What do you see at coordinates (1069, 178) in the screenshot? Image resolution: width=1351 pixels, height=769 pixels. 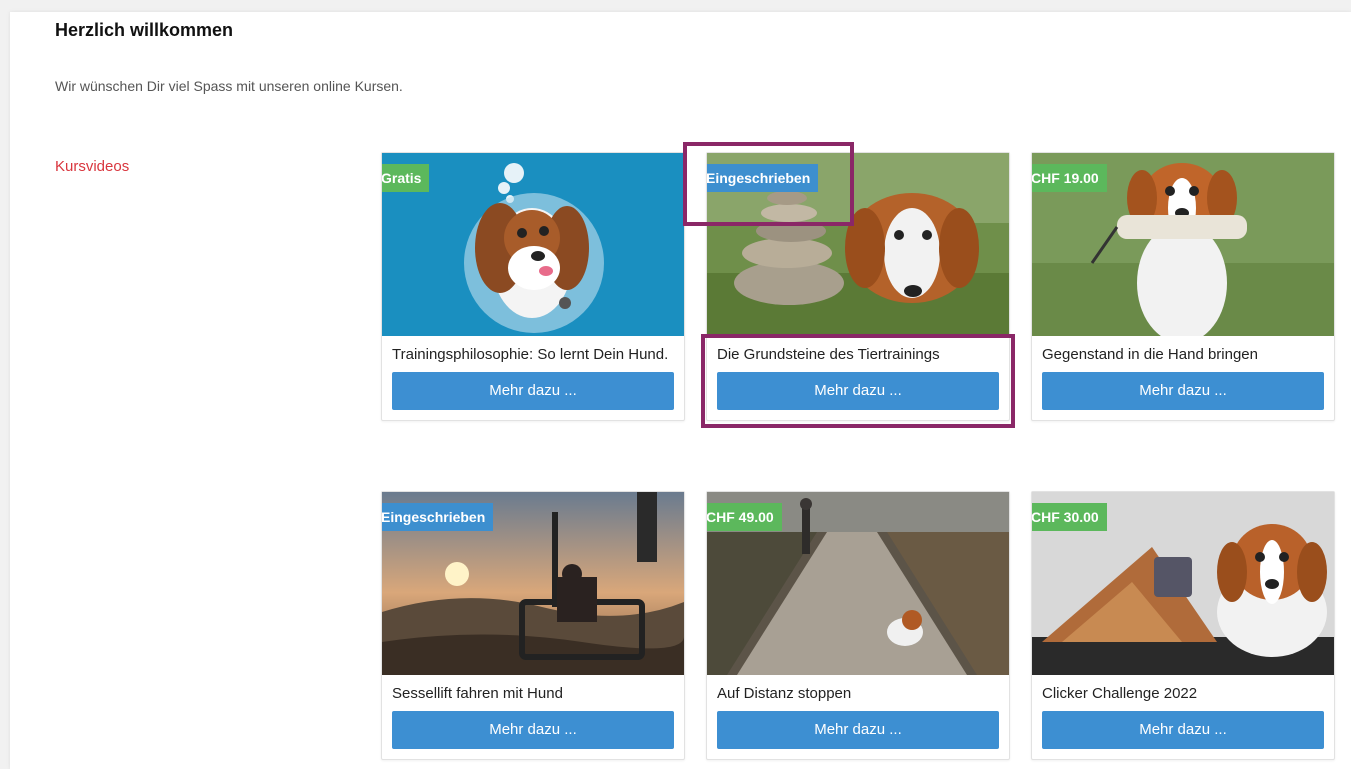 I see `price-badge: CHF 19.00` at bounding box center [1069, 178].